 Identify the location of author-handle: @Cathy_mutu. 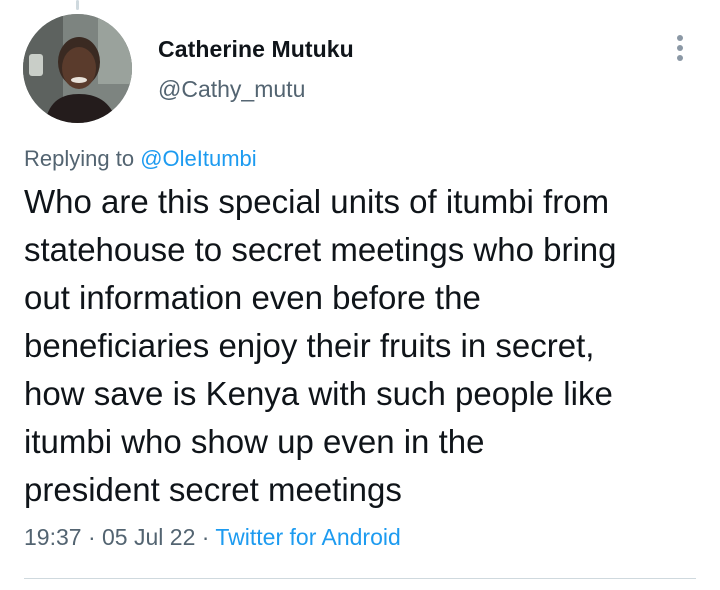
(231, 89).